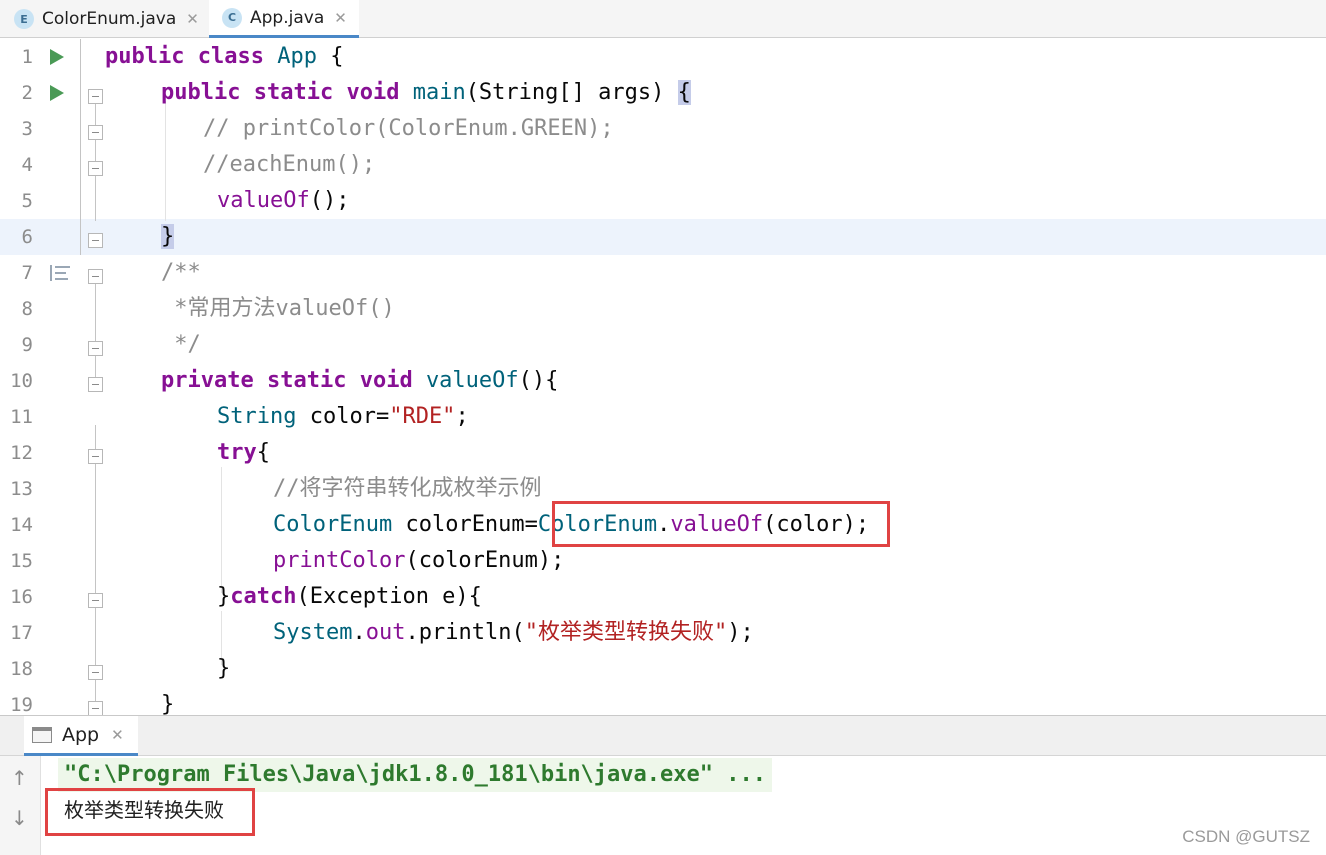 The height and width of the screenshot is (855, 1326). Describe the element at coordinates (663, 736) in the screenshot. I see `run-tab-bar: App ✕` at that location.